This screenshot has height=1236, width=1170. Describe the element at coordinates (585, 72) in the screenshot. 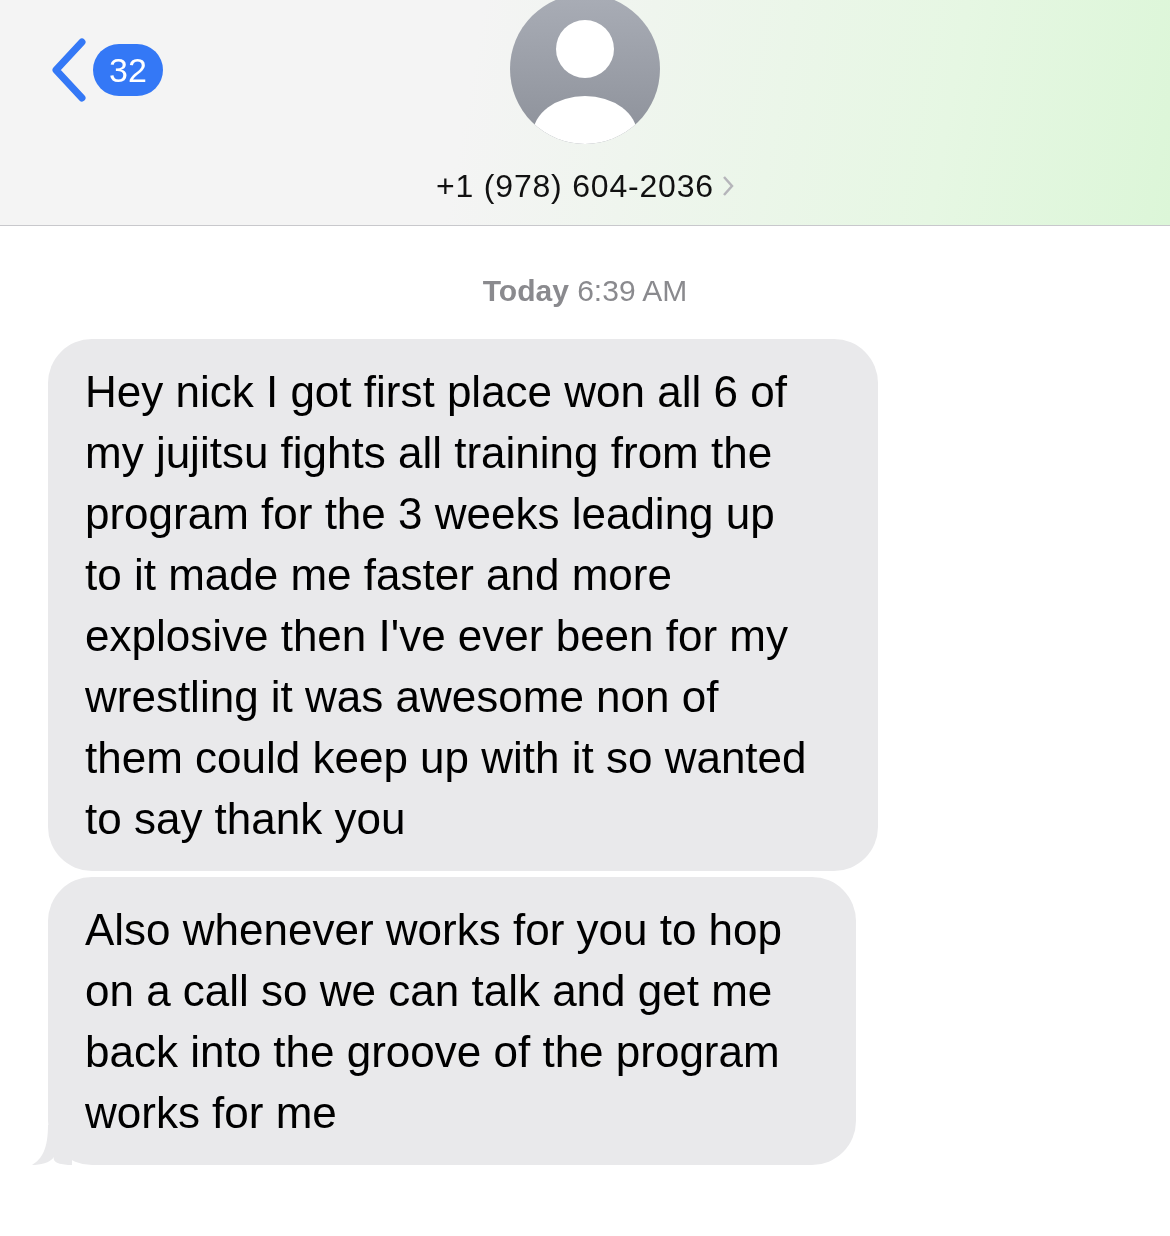

I see `avatar-icon` at that location.